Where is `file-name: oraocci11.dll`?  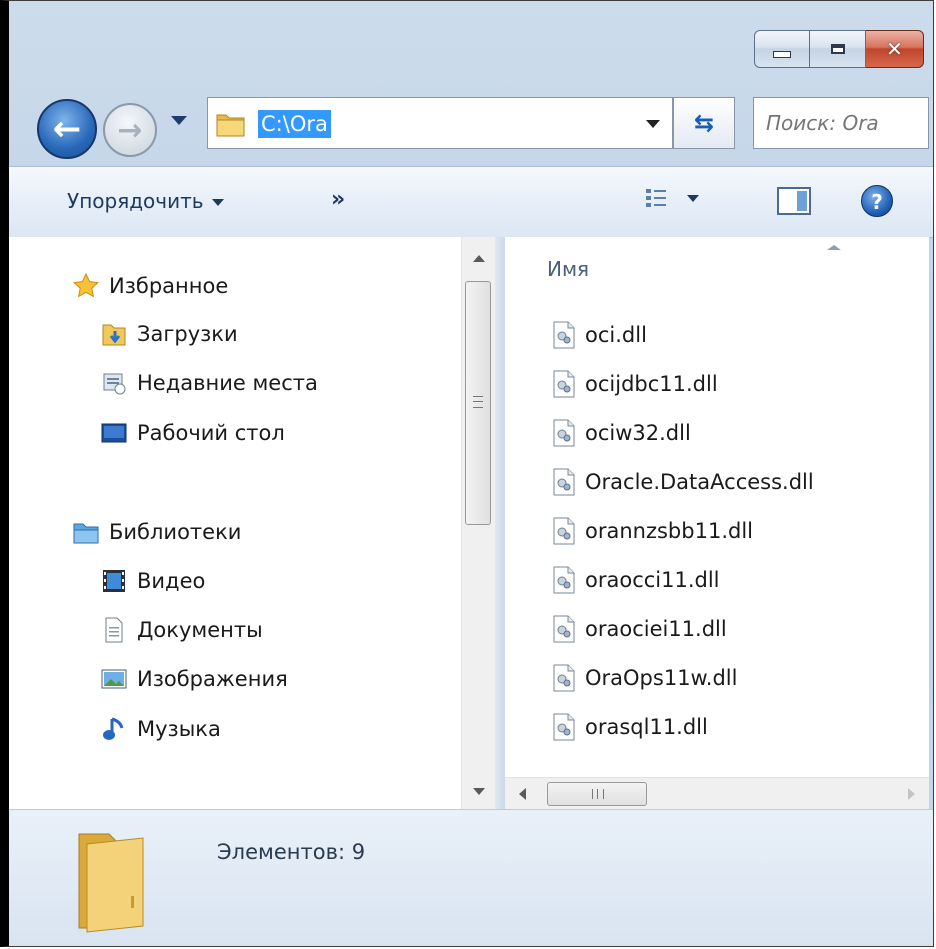
file-name: oraocci11.dll is located at coordinates (652, 580).